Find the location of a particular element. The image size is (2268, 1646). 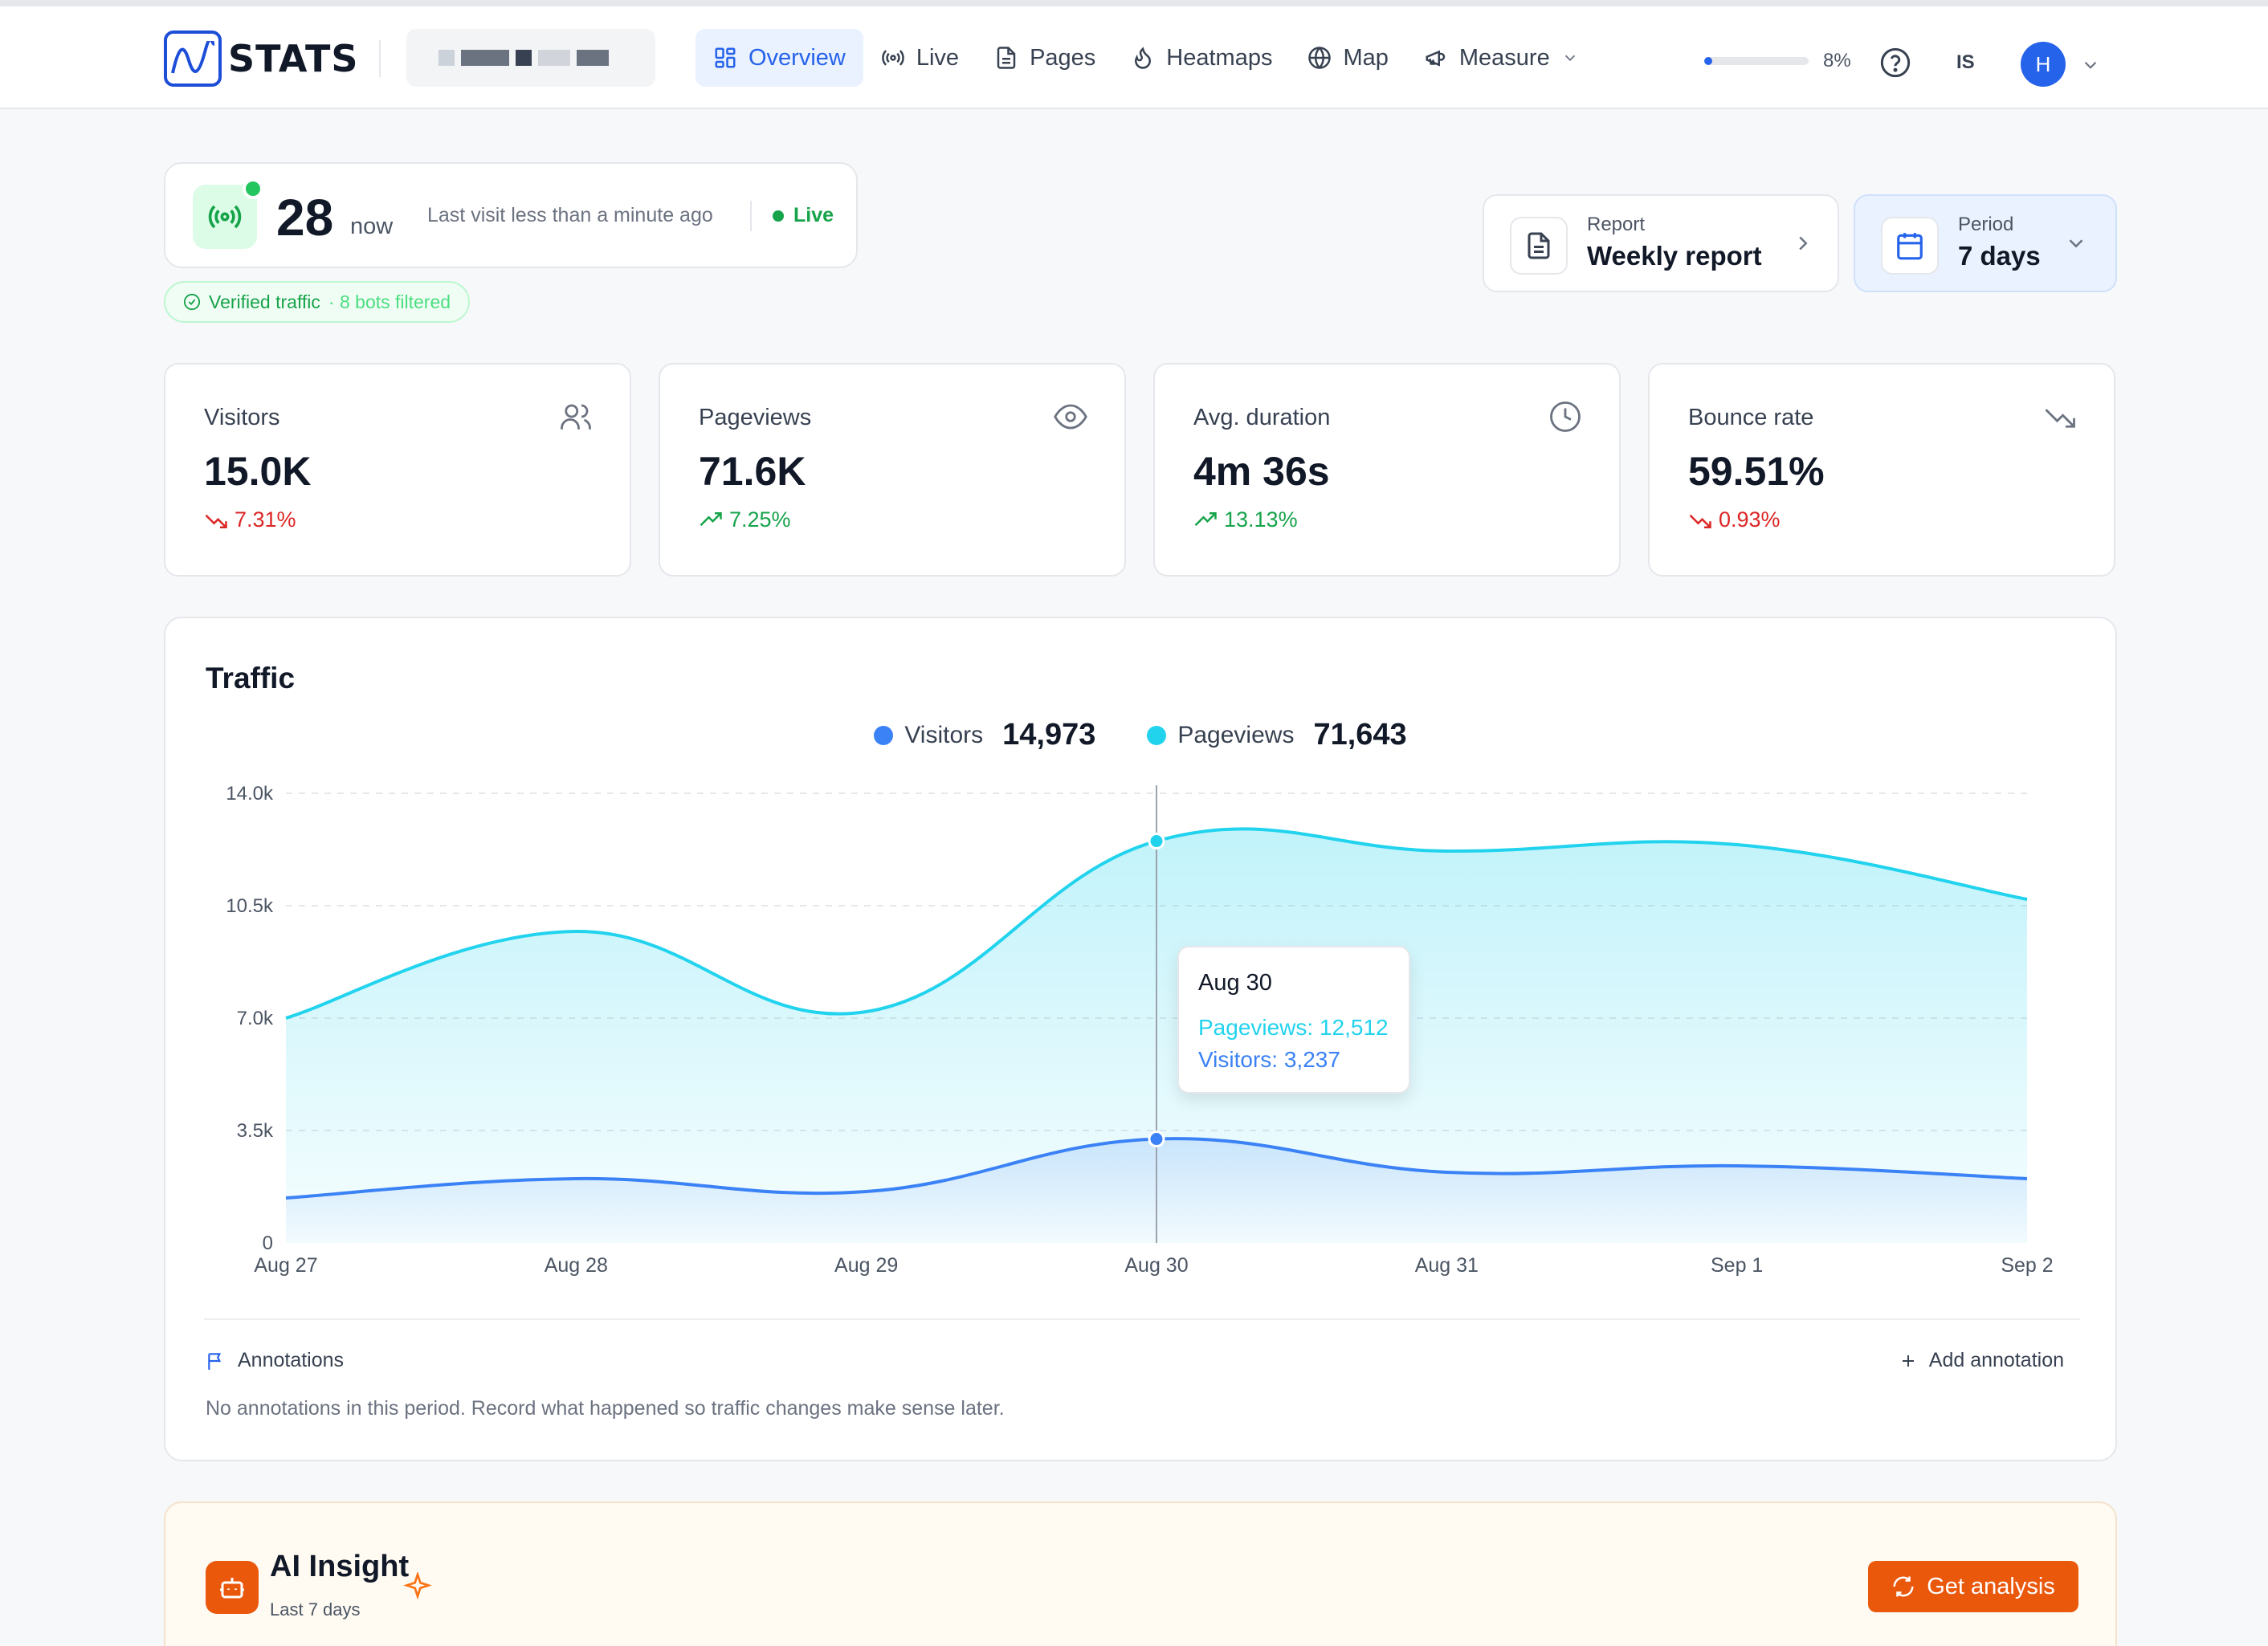

nav-heatmaps: Heatmaps is located at coordinates (1201, 58).